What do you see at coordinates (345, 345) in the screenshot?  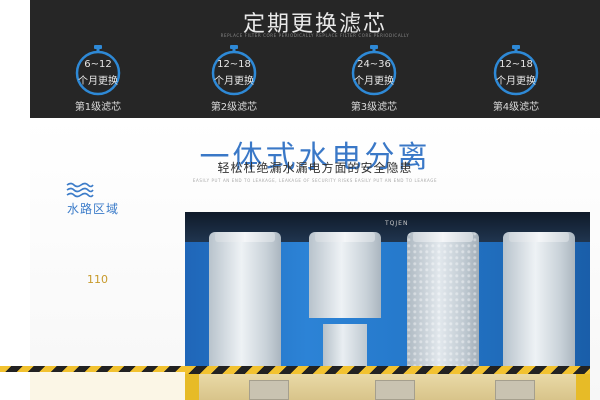 I see `canister-stem` at bounding box center [345, 345].